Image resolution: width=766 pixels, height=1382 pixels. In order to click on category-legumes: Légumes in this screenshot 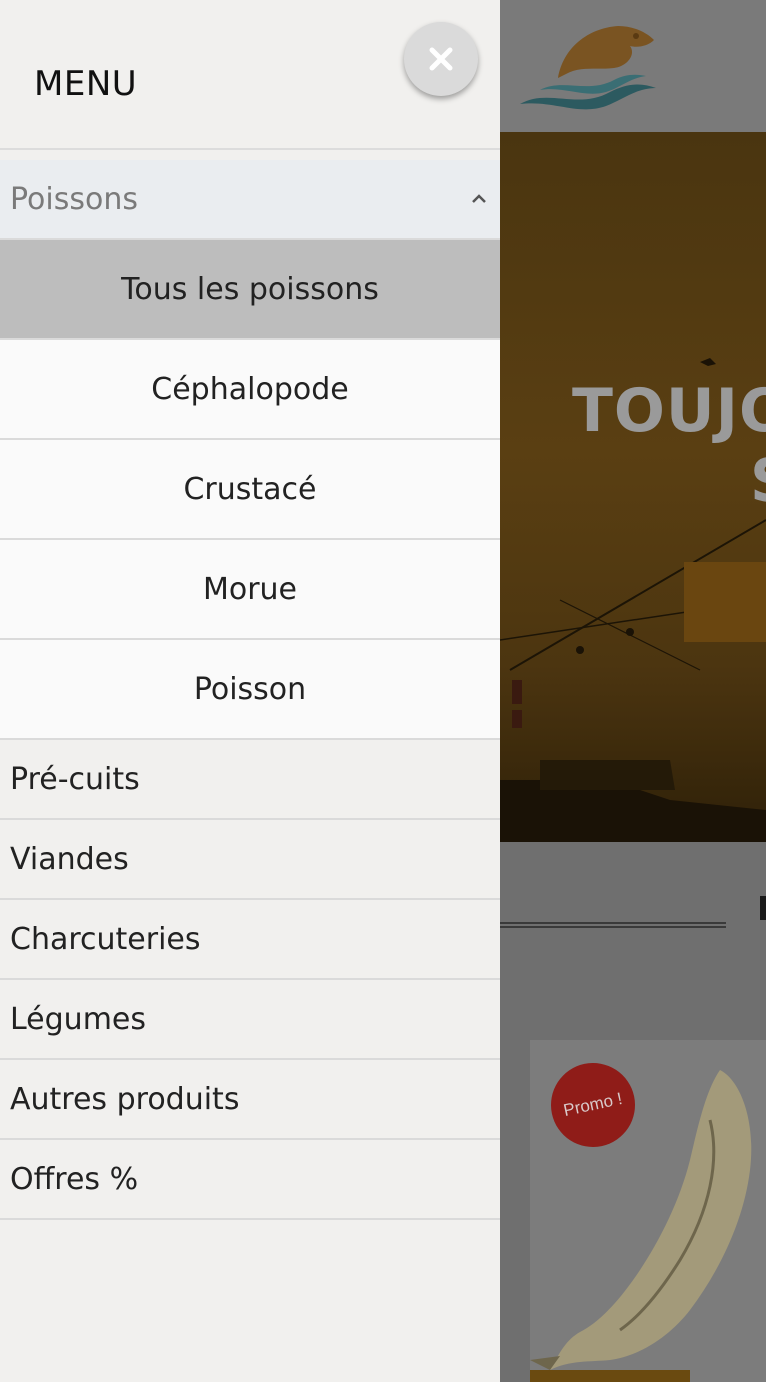, I will do `click(250, 1020)`.